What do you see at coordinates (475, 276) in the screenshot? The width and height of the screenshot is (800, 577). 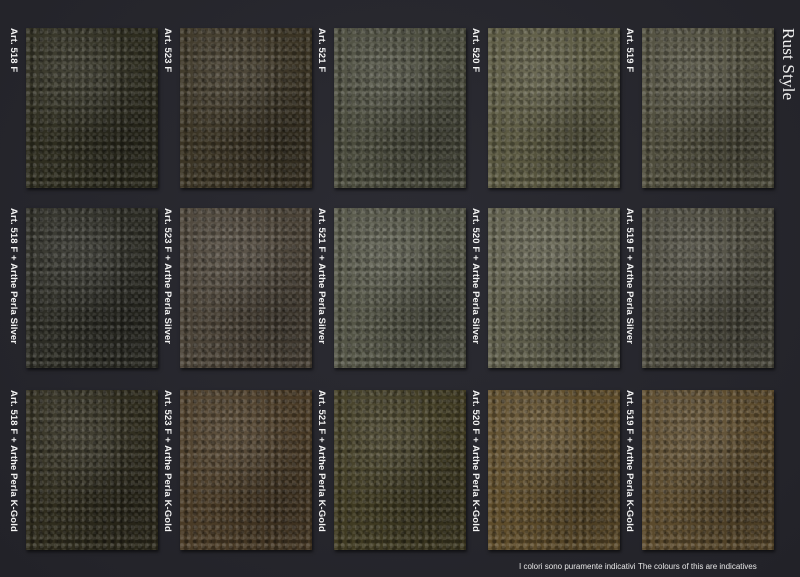 I see `swatch-label: Art. 520 F + Arthe Perla Silver` at bounding box center [475, 276].